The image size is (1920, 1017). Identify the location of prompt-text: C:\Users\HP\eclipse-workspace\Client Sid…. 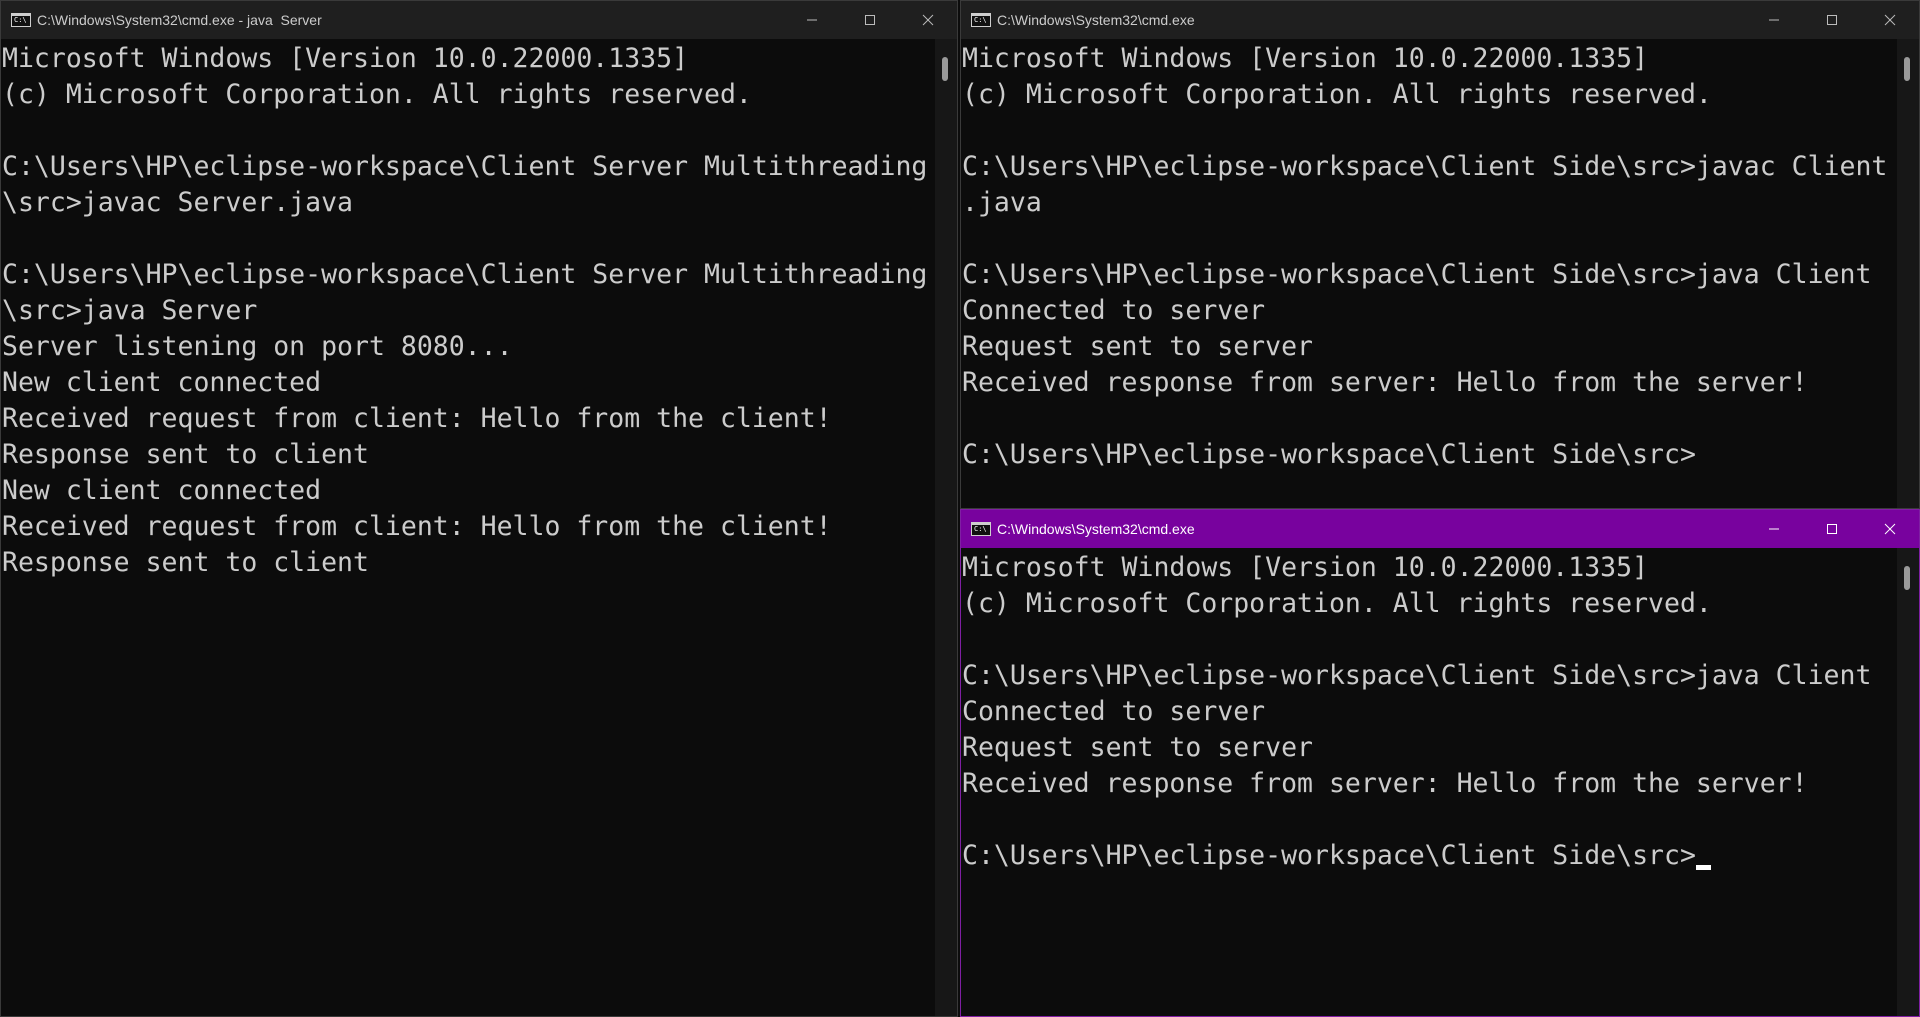
(1329, 855).